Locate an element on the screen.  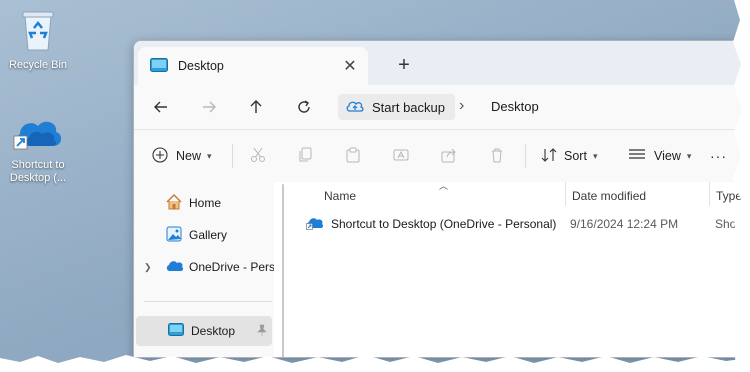
back-icon is located at coordinates (161, 107).